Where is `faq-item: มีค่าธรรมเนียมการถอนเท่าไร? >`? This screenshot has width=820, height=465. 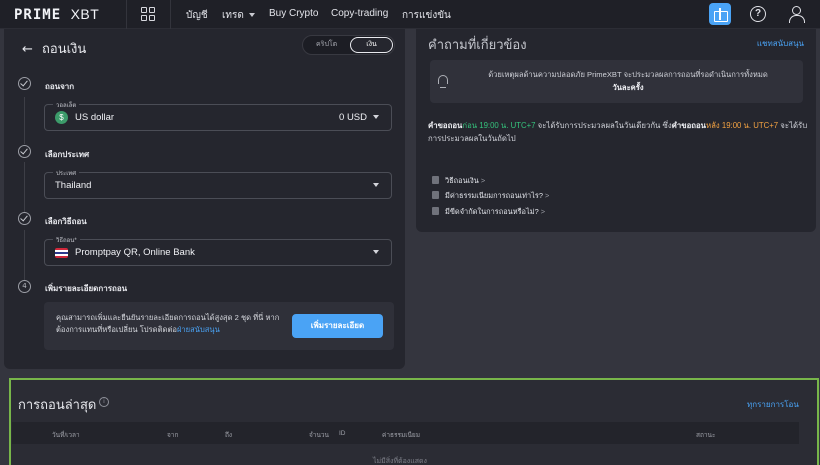 faq-item: มีค่าธรรมเนียมการถอนเท่าไร? > is located at coordinates (490, 196).